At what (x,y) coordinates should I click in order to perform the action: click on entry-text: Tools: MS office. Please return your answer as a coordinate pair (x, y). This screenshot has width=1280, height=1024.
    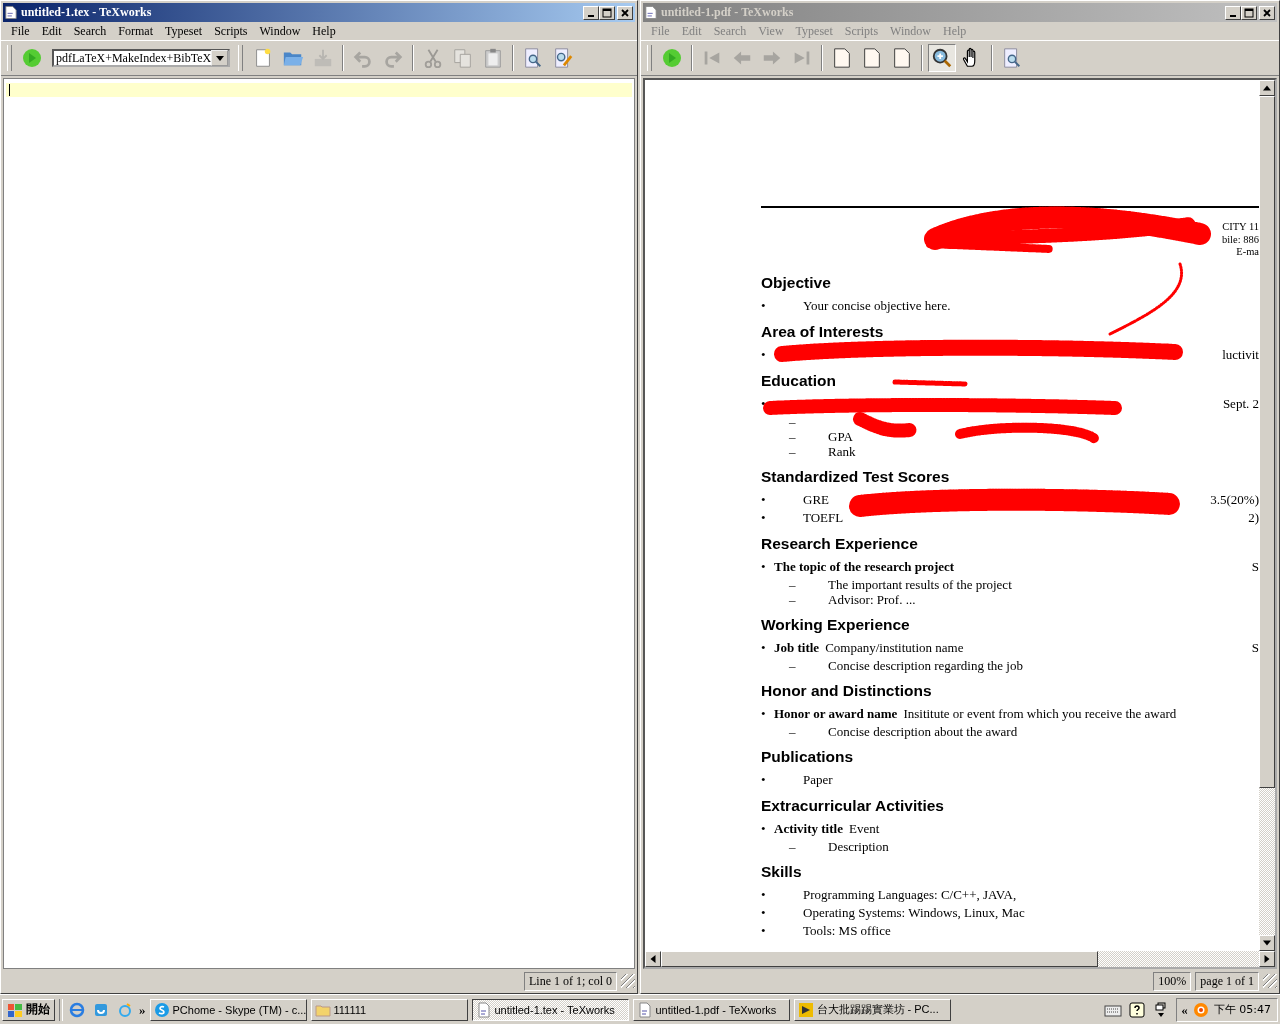
    Looking at the image, I should click on (847, 930).